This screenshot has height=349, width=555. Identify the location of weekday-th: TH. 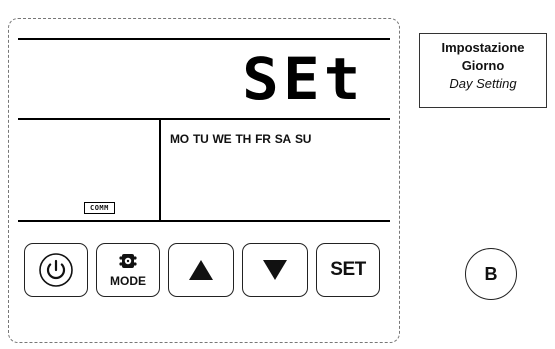
(243, 139).